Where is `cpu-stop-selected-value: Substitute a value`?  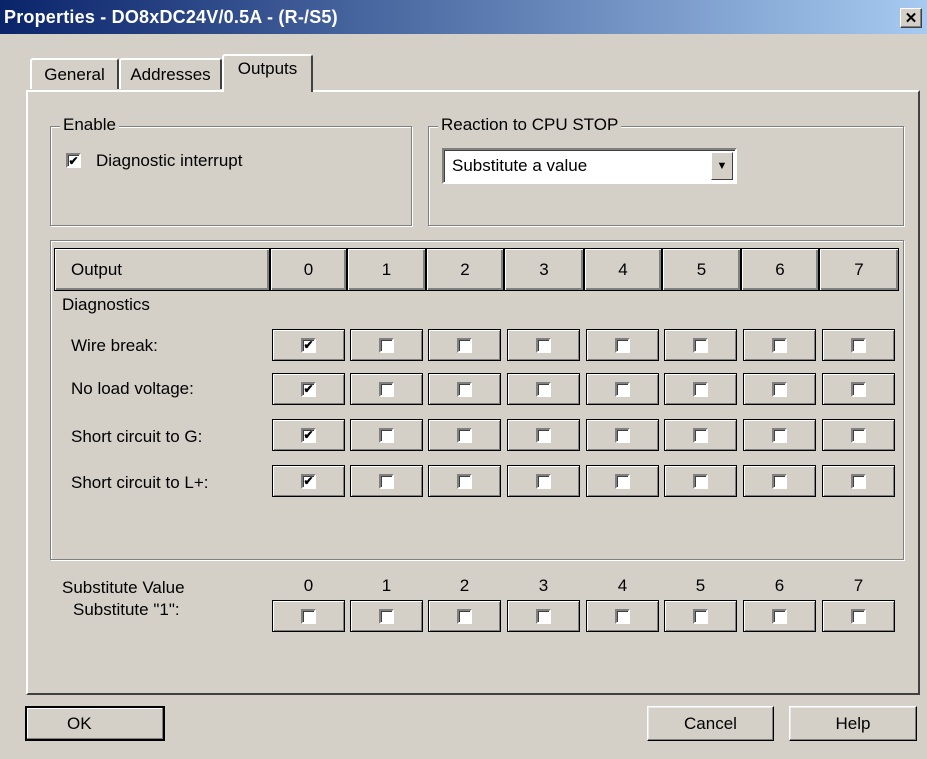 cpu-stop-selected-value: Substitute a value is located at coordinates (520, 165).